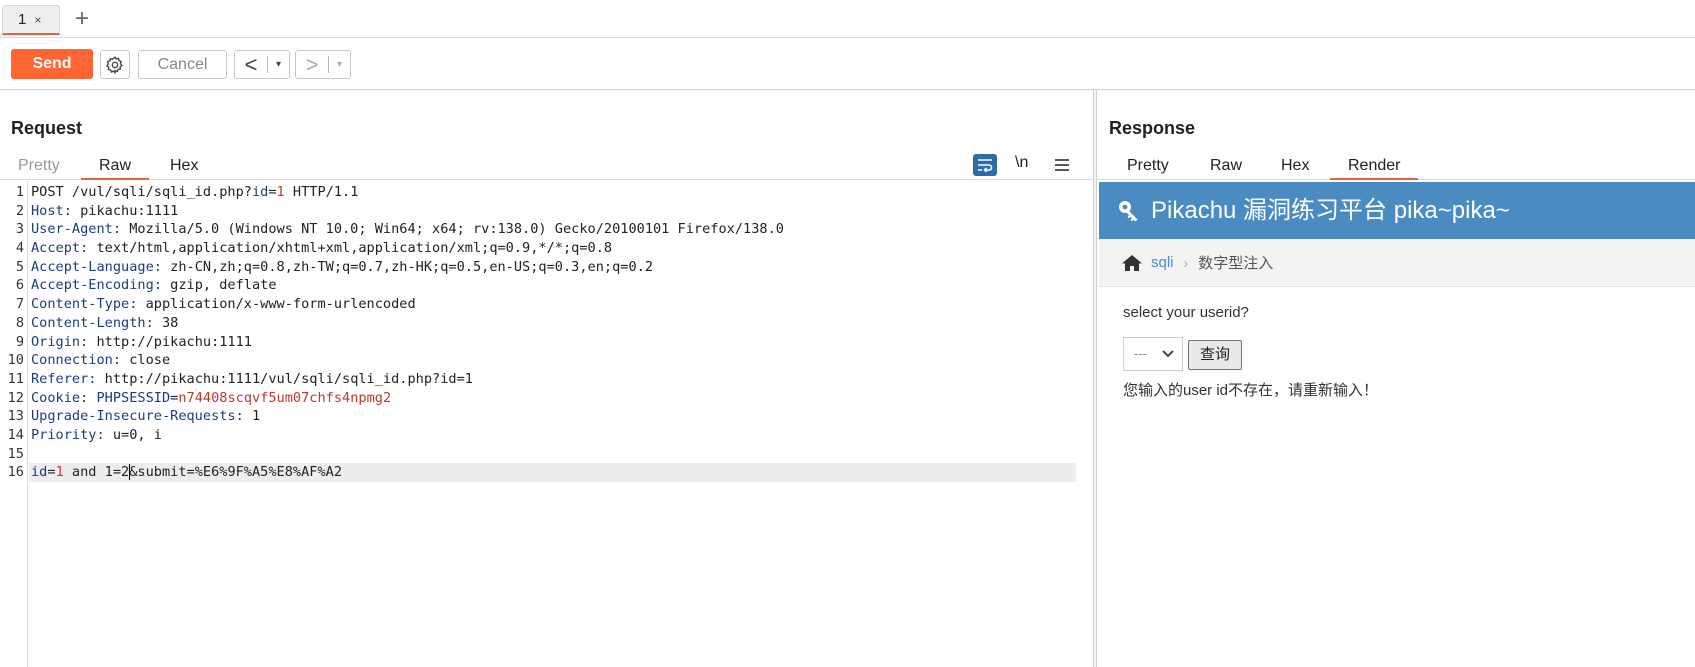 The width and height of the screenshot is (1695, 667). Describe the element at coordinates (276, 304) in the screenshot. I see `header-value: application/x-www-form-urlencoded` at that location.